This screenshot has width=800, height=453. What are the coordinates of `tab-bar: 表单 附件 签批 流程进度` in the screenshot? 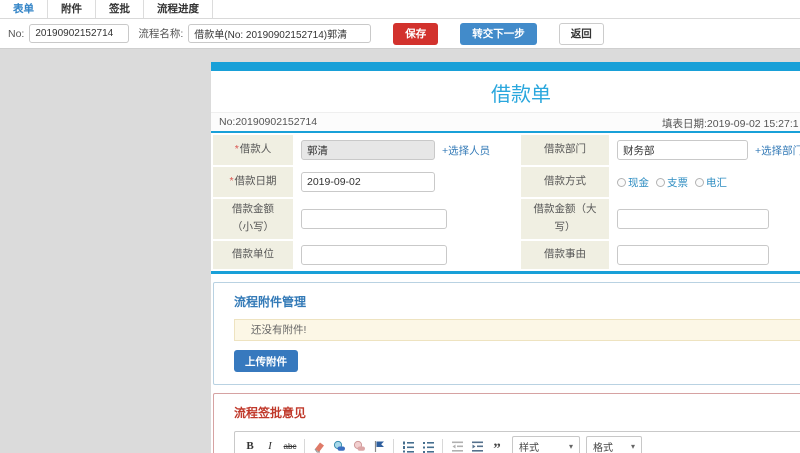 It's located at (400, 9).